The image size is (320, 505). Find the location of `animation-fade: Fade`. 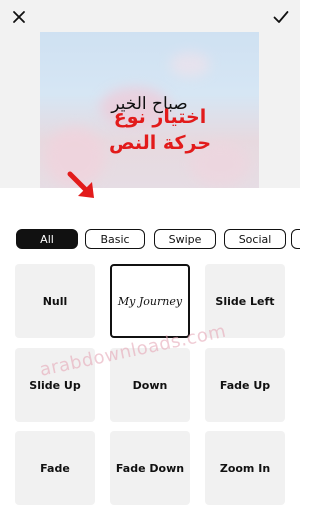

animation-fade: Fade is located at coordinates (55, 468).